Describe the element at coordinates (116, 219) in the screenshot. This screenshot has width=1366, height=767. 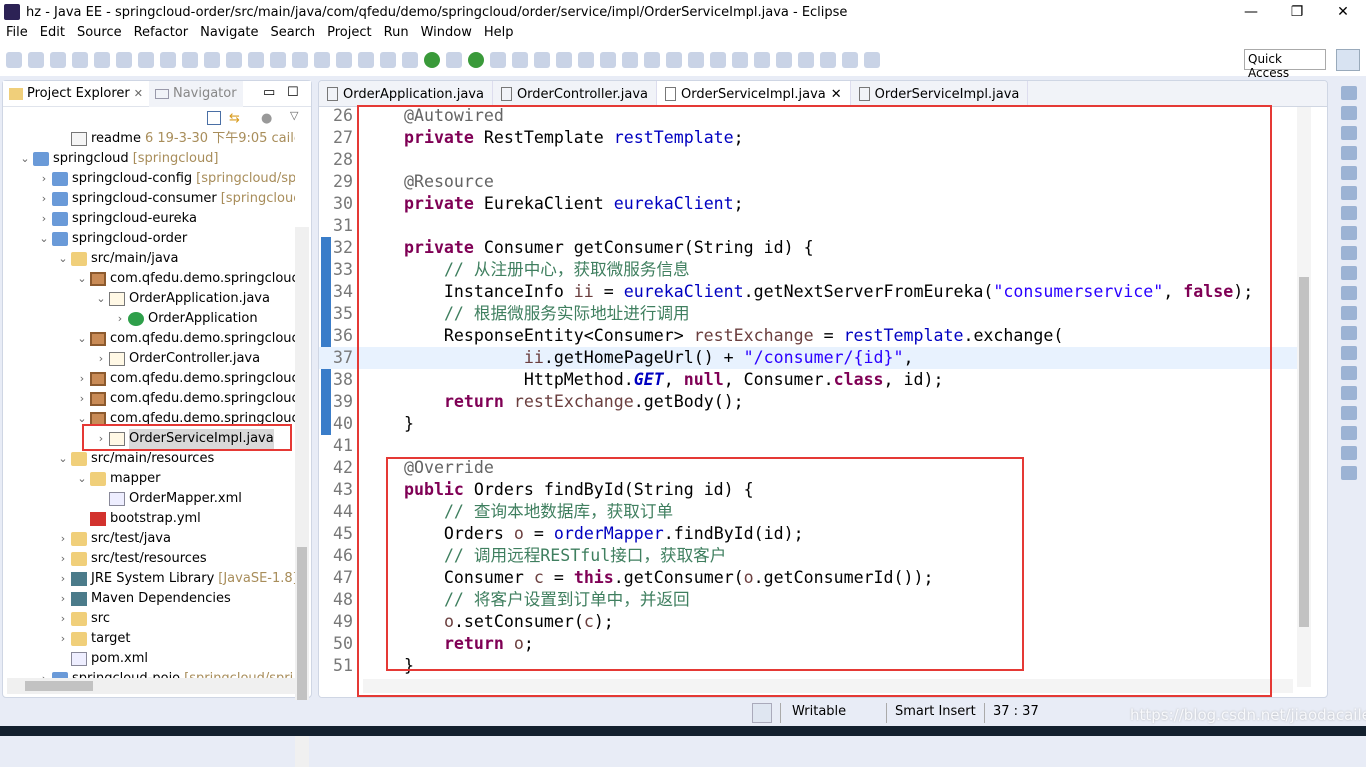
I see `tree-item: › springcloud-eureka` at that location.